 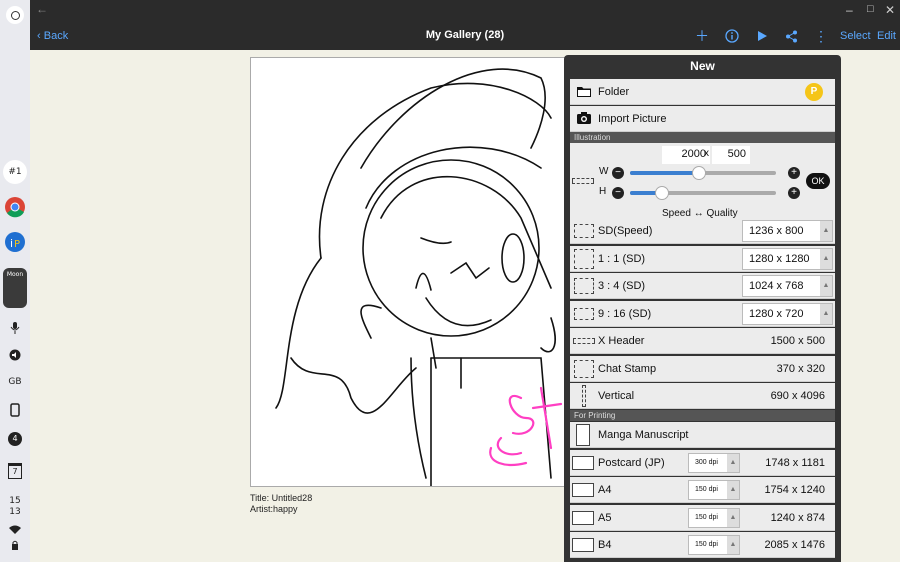 What do you see at coordinates (702, 313) in the screenshot?
I see `size-preset-row: 9 : 16 (SD) 1280 x 720 ▲` at bounding box center [702, 313].